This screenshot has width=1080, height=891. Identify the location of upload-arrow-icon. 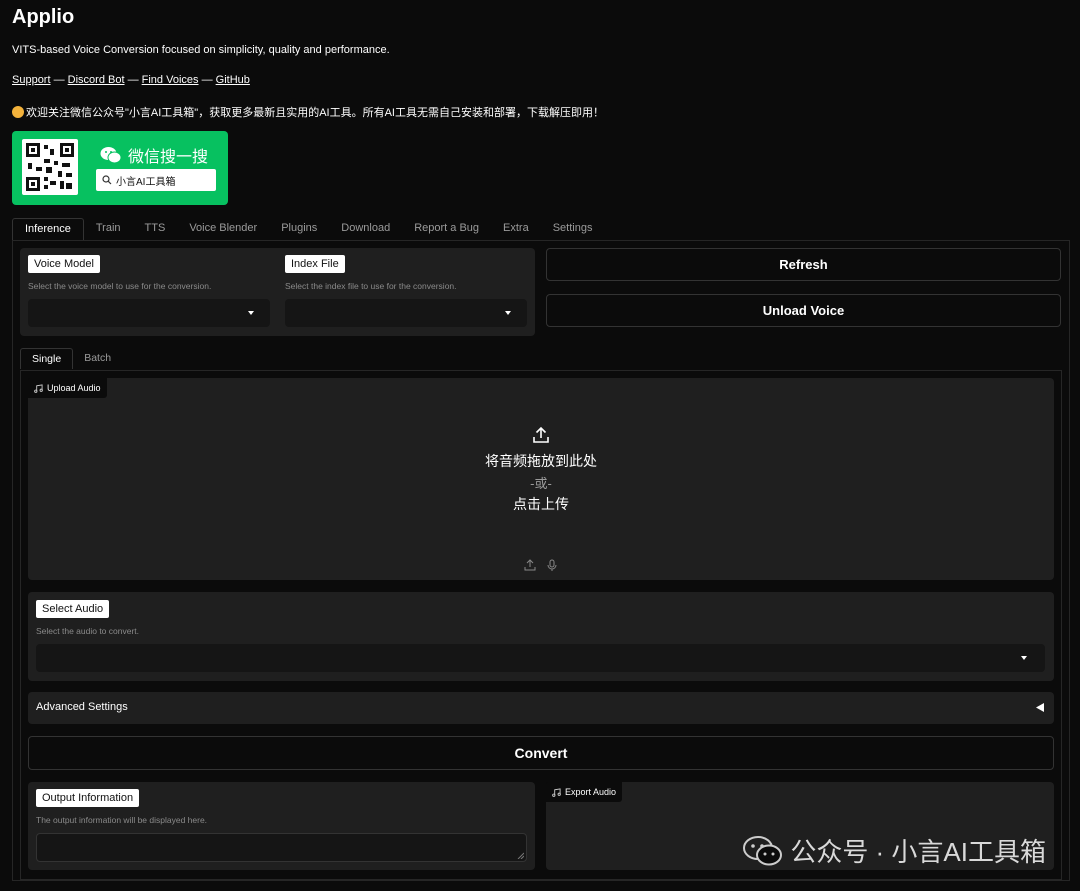
(541, 437).